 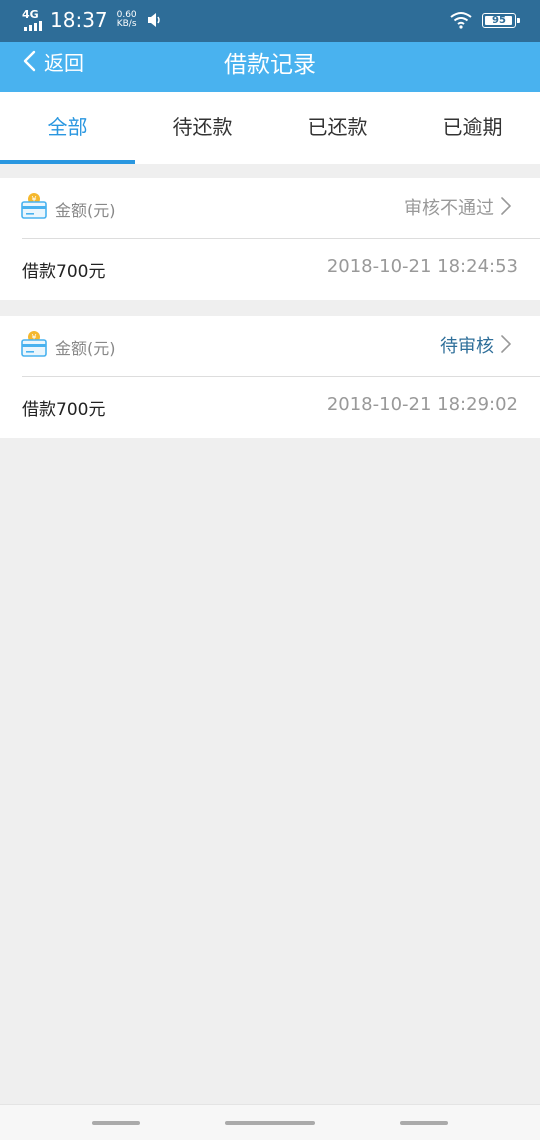 What do you see at coordinates (424, 1123) in the screenshot?
I see `back-gesture-button` at bounding box center [424, 1123].